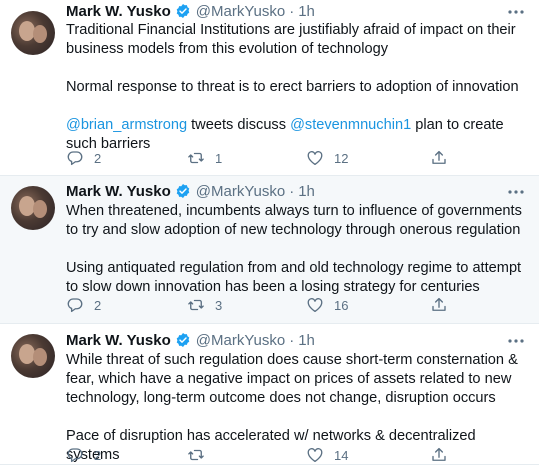 The height and width of the screenshot is (465, 539). Describe the element at coordinates (341, 158) in the screenshot. I see `like-count: 12` at that location.